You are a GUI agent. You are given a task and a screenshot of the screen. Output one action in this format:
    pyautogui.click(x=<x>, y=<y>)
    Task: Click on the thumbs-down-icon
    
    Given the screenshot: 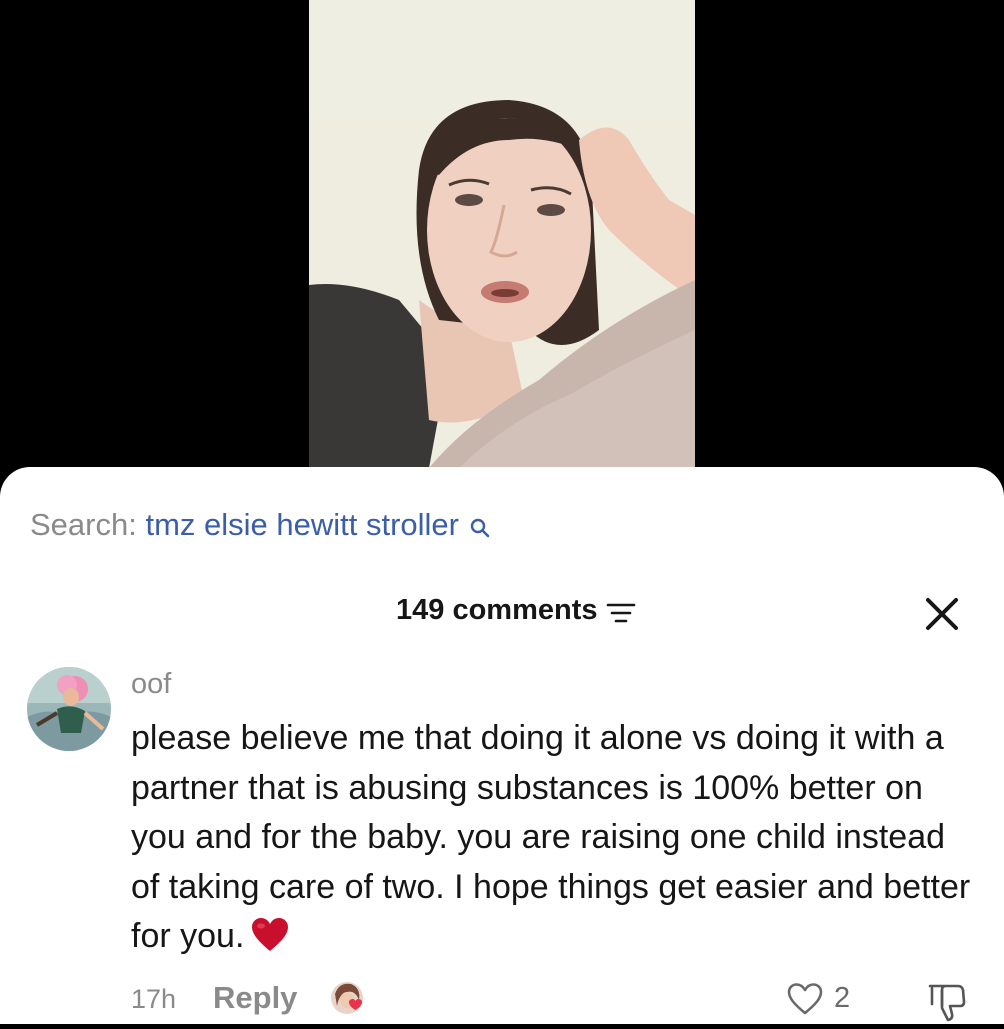 What is the action you would take?
    pyautogui.click(x=947, y=1003)
    